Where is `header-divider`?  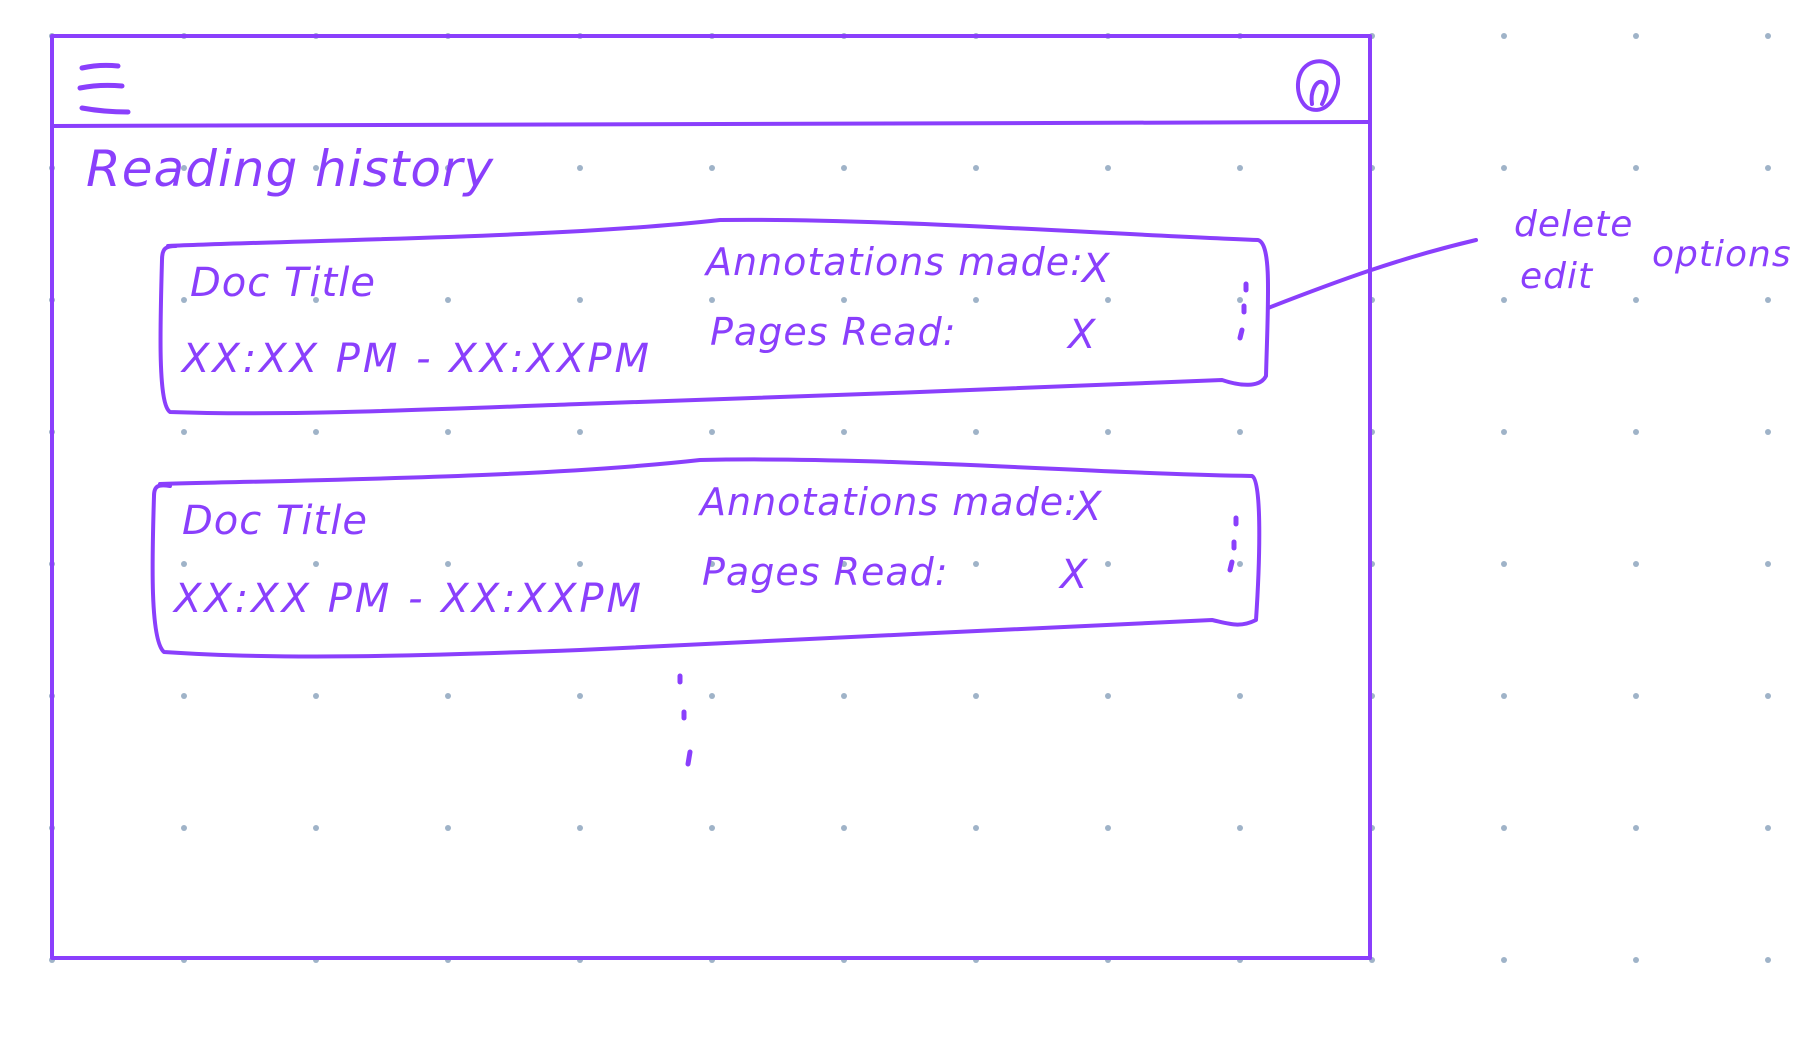 header-divider is located at coordinates (711, 124).